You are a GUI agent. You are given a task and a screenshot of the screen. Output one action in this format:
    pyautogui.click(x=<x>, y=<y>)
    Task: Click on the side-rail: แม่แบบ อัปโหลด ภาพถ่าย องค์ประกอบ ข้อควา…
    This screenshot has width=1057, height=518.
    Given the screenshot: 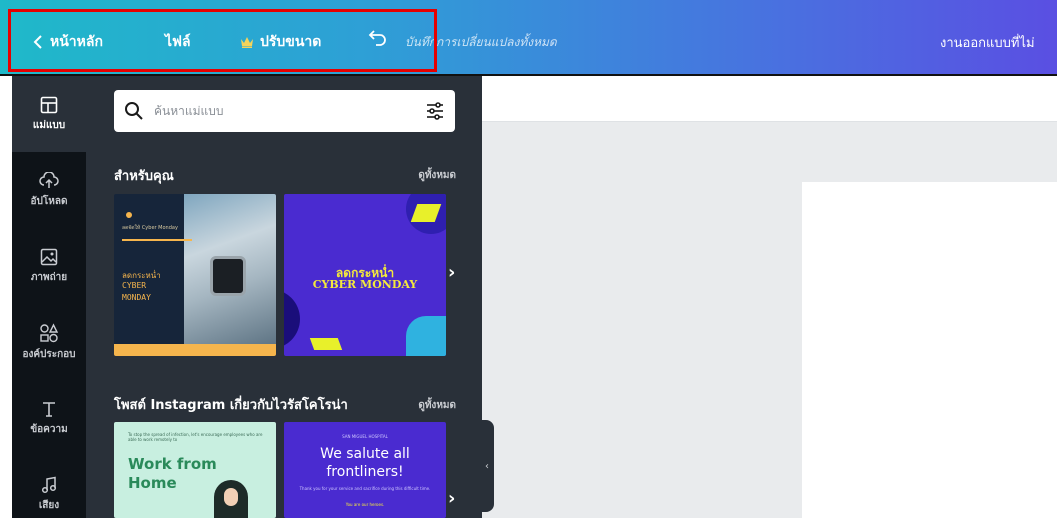 What is the action you would take?
    pyautogui.click(x=49, y=297)
    